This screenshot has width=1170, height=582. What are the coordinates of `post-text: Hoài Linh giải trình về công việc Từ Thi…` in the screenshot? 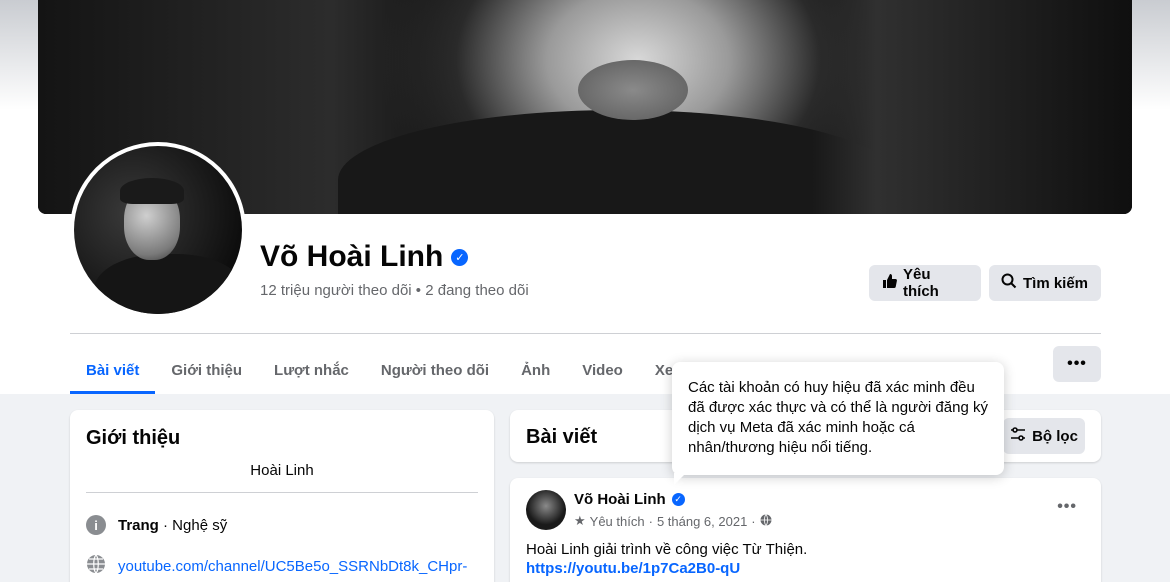 It's located at (667, 549).